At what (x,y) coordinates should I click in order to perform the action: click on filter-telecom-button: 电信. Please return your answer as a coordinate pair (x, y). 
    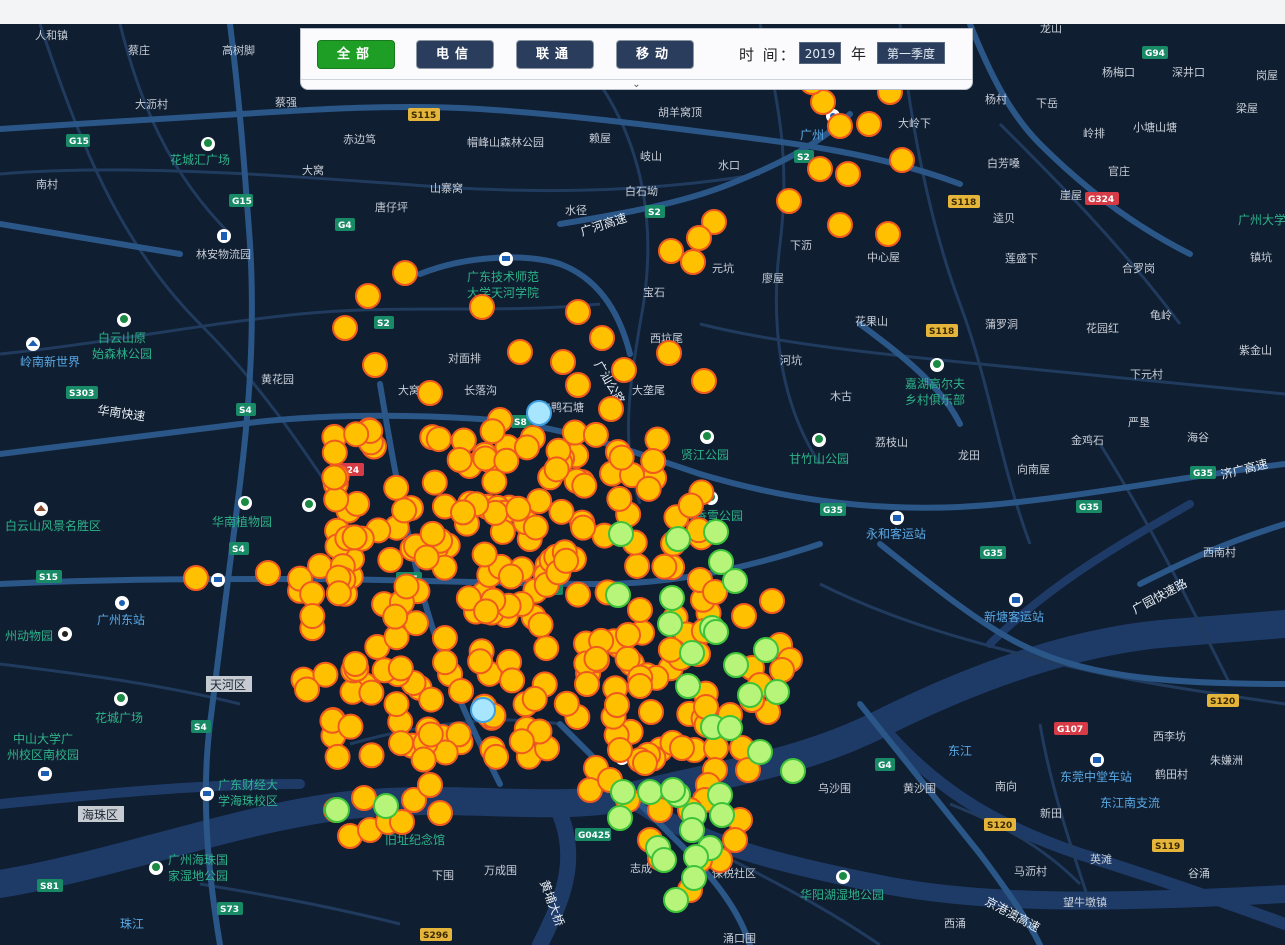
    Looking at the image, I should click on (455, 54).